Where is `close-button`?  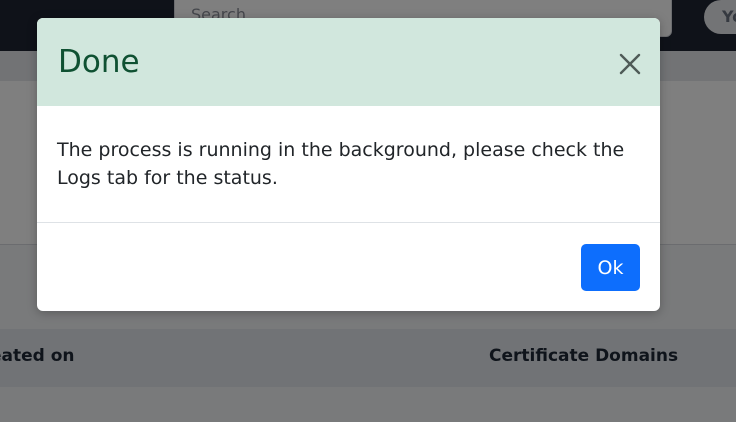
close-button is located at coordinates (630, 64).